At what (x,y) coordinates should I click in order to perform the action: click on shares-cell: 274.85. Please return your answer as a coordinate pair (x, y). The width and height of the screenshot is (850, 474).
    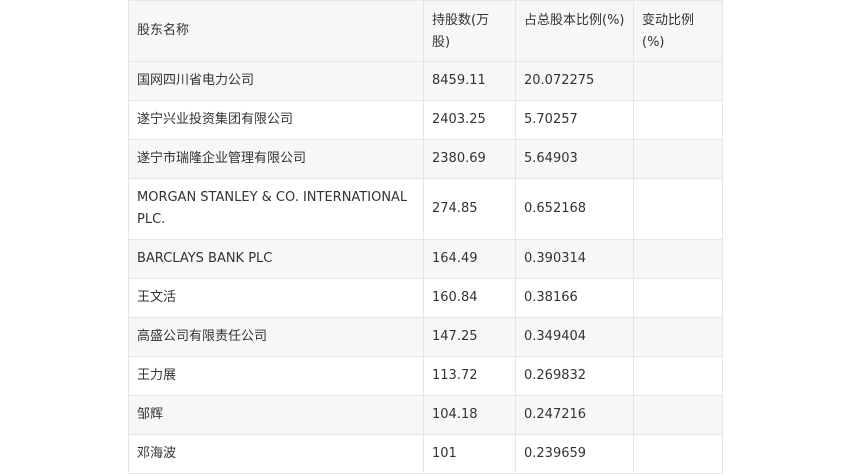
    Looking at the image, I should click on (469, 209).